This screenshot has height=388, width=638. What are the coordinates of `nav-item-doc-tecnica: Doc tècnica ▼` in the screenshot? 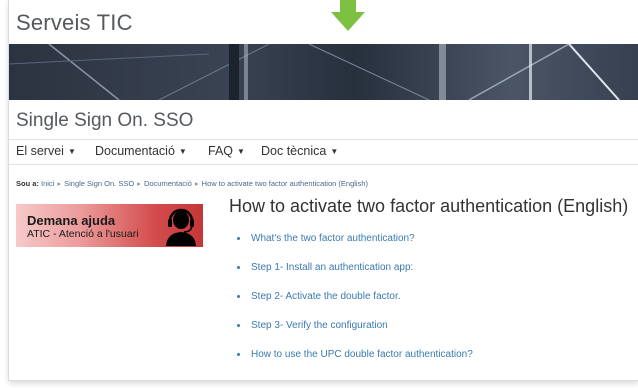 It's located at (299, 151).